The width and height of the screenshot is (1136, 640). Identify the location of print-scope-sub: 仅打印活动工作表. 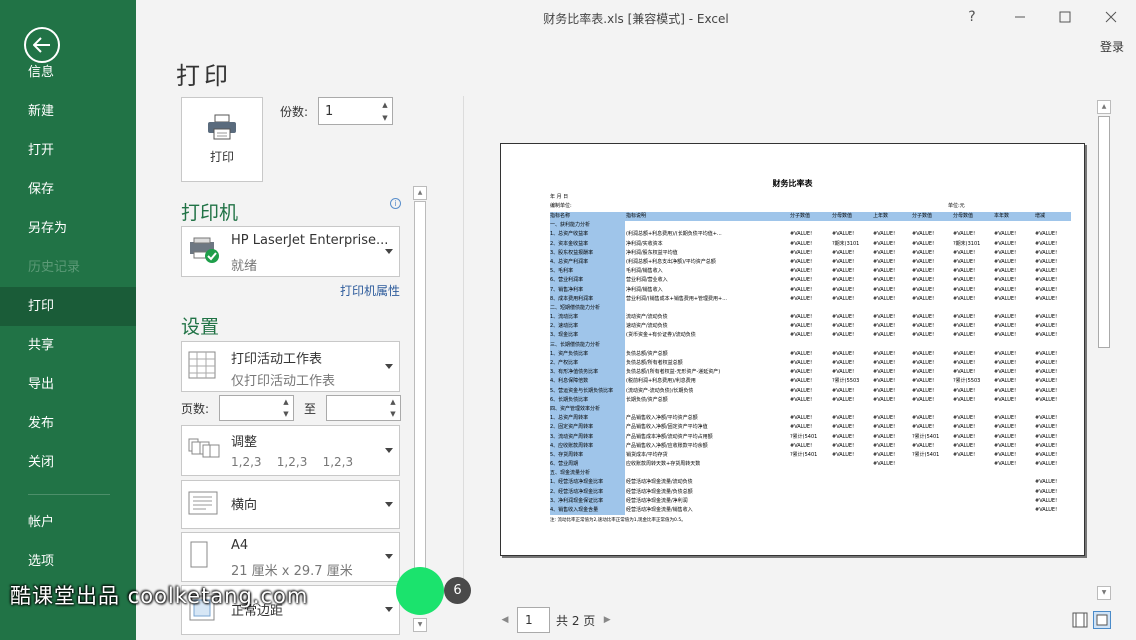
(283, 381).